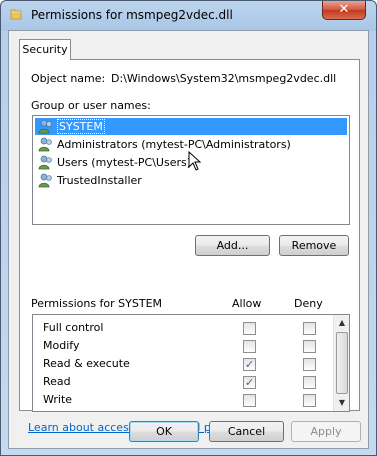  I want to click on scroll-thumb, so click(342, 363).